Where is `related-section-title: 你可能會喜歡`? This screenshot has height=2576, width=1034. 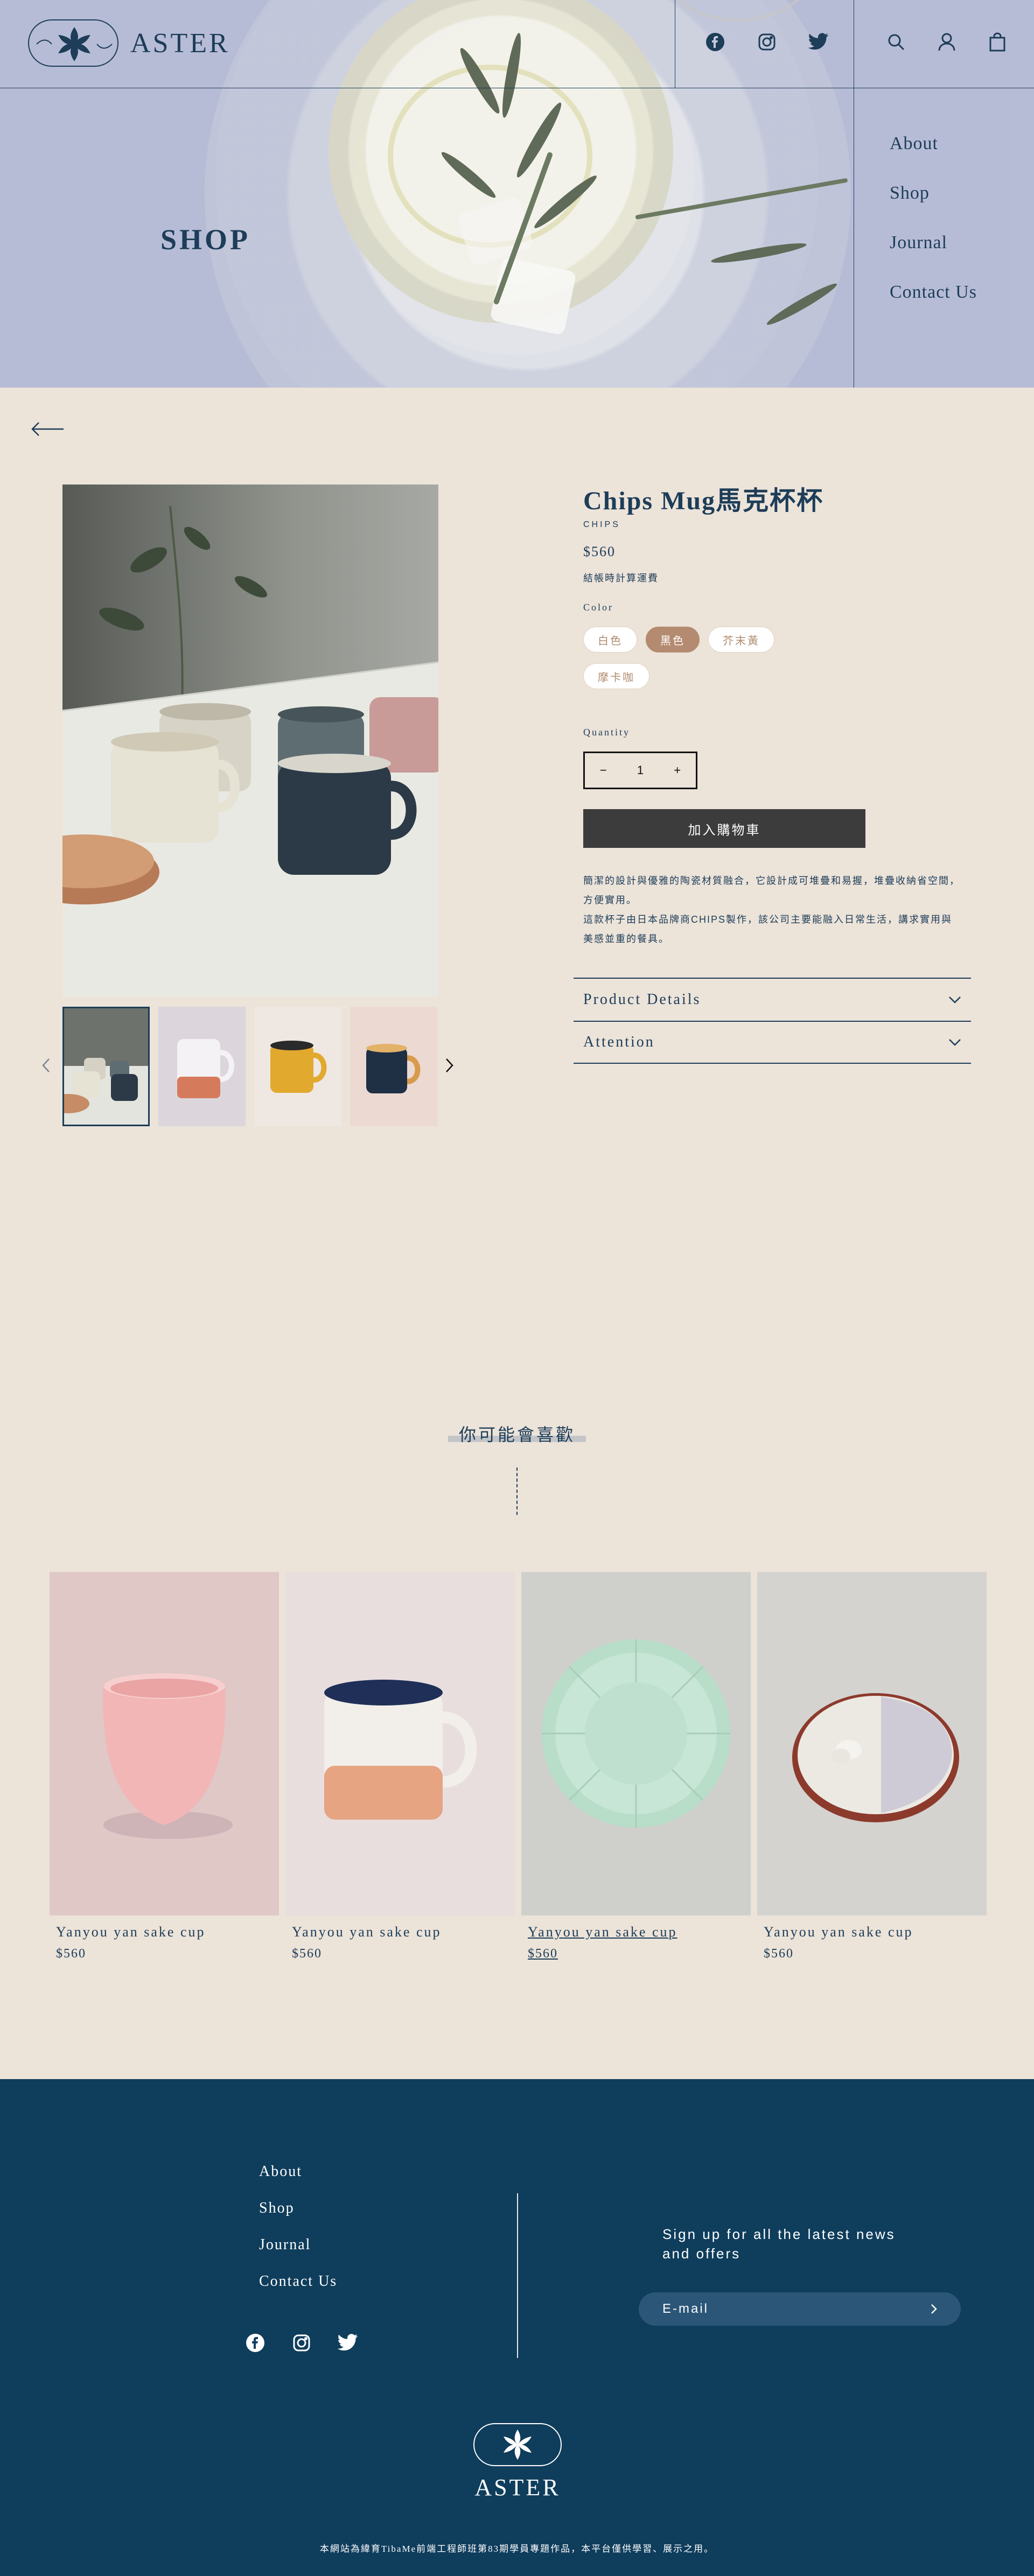 related-section-title: 你可能會喜歡 is located at coordinates (517, 1433).